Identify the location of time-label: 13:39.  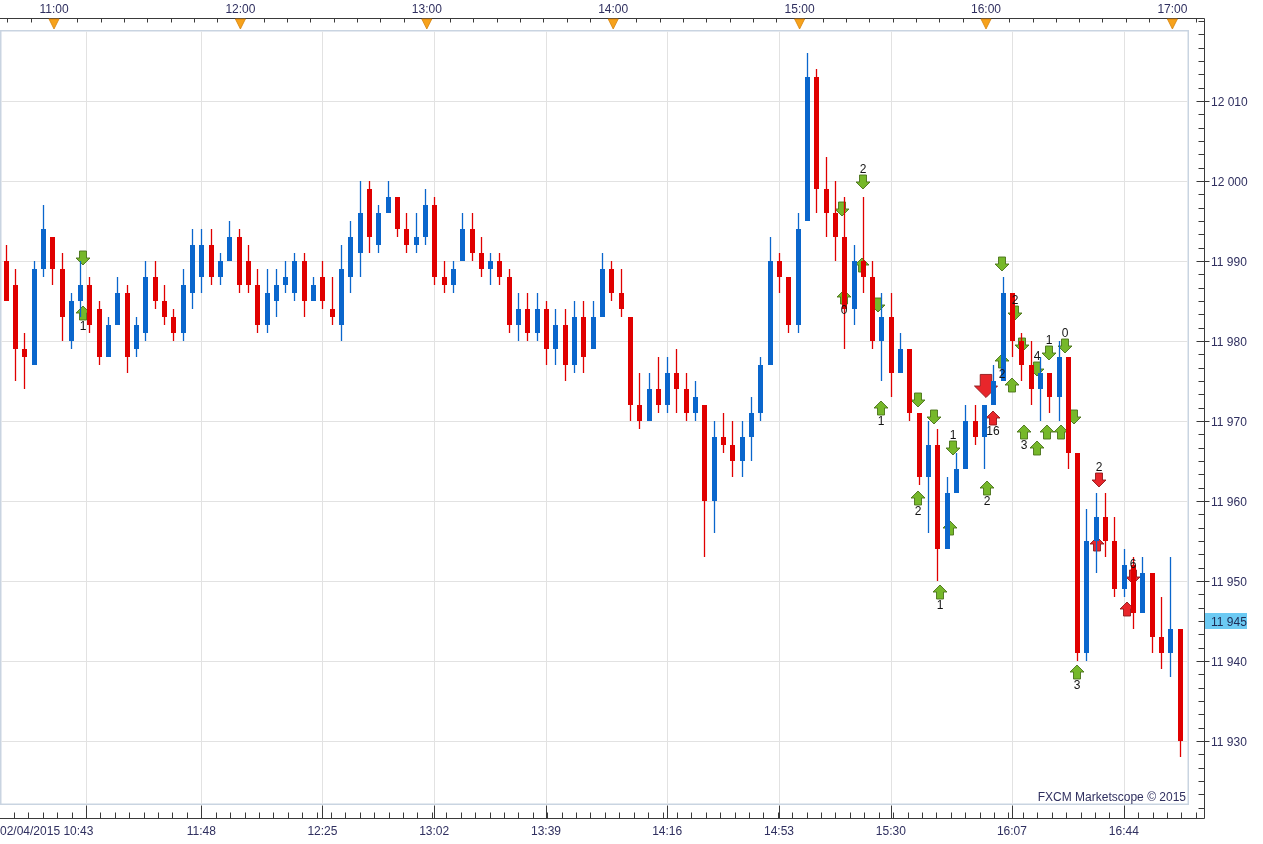
(546, 831).